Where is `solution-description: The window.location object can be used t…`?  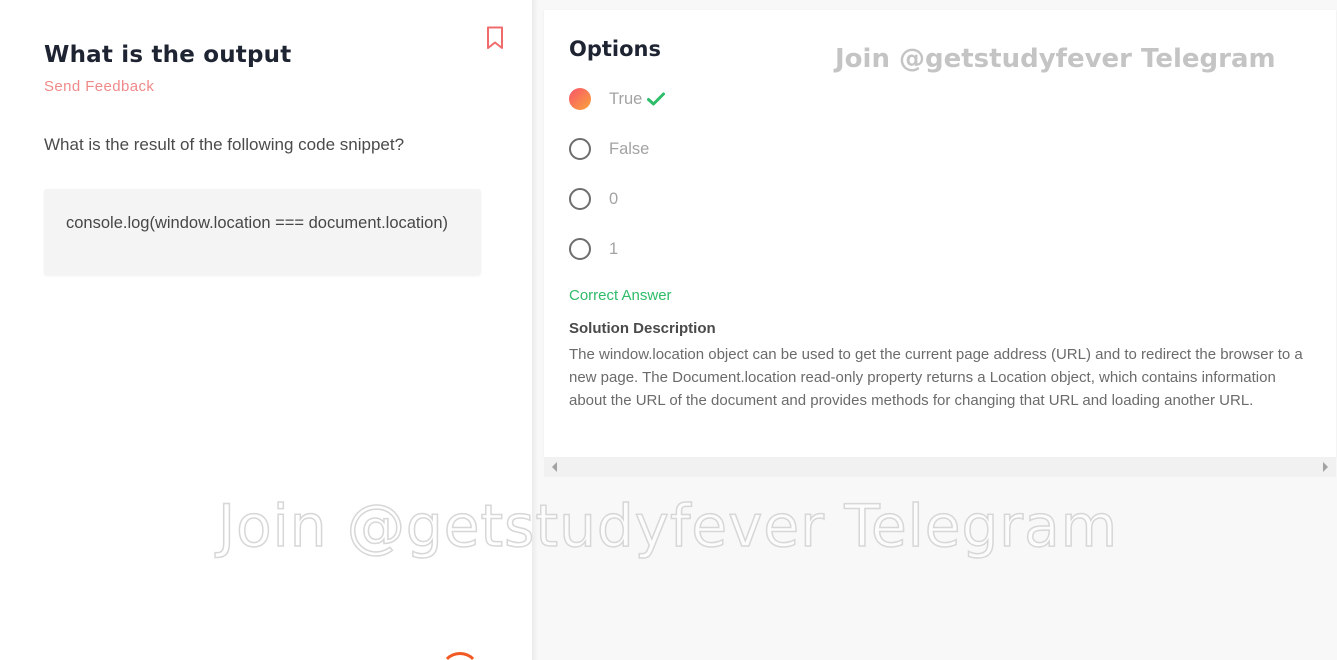 solution-description: The window.location object can be used t… is located at coordinates (936, 377).